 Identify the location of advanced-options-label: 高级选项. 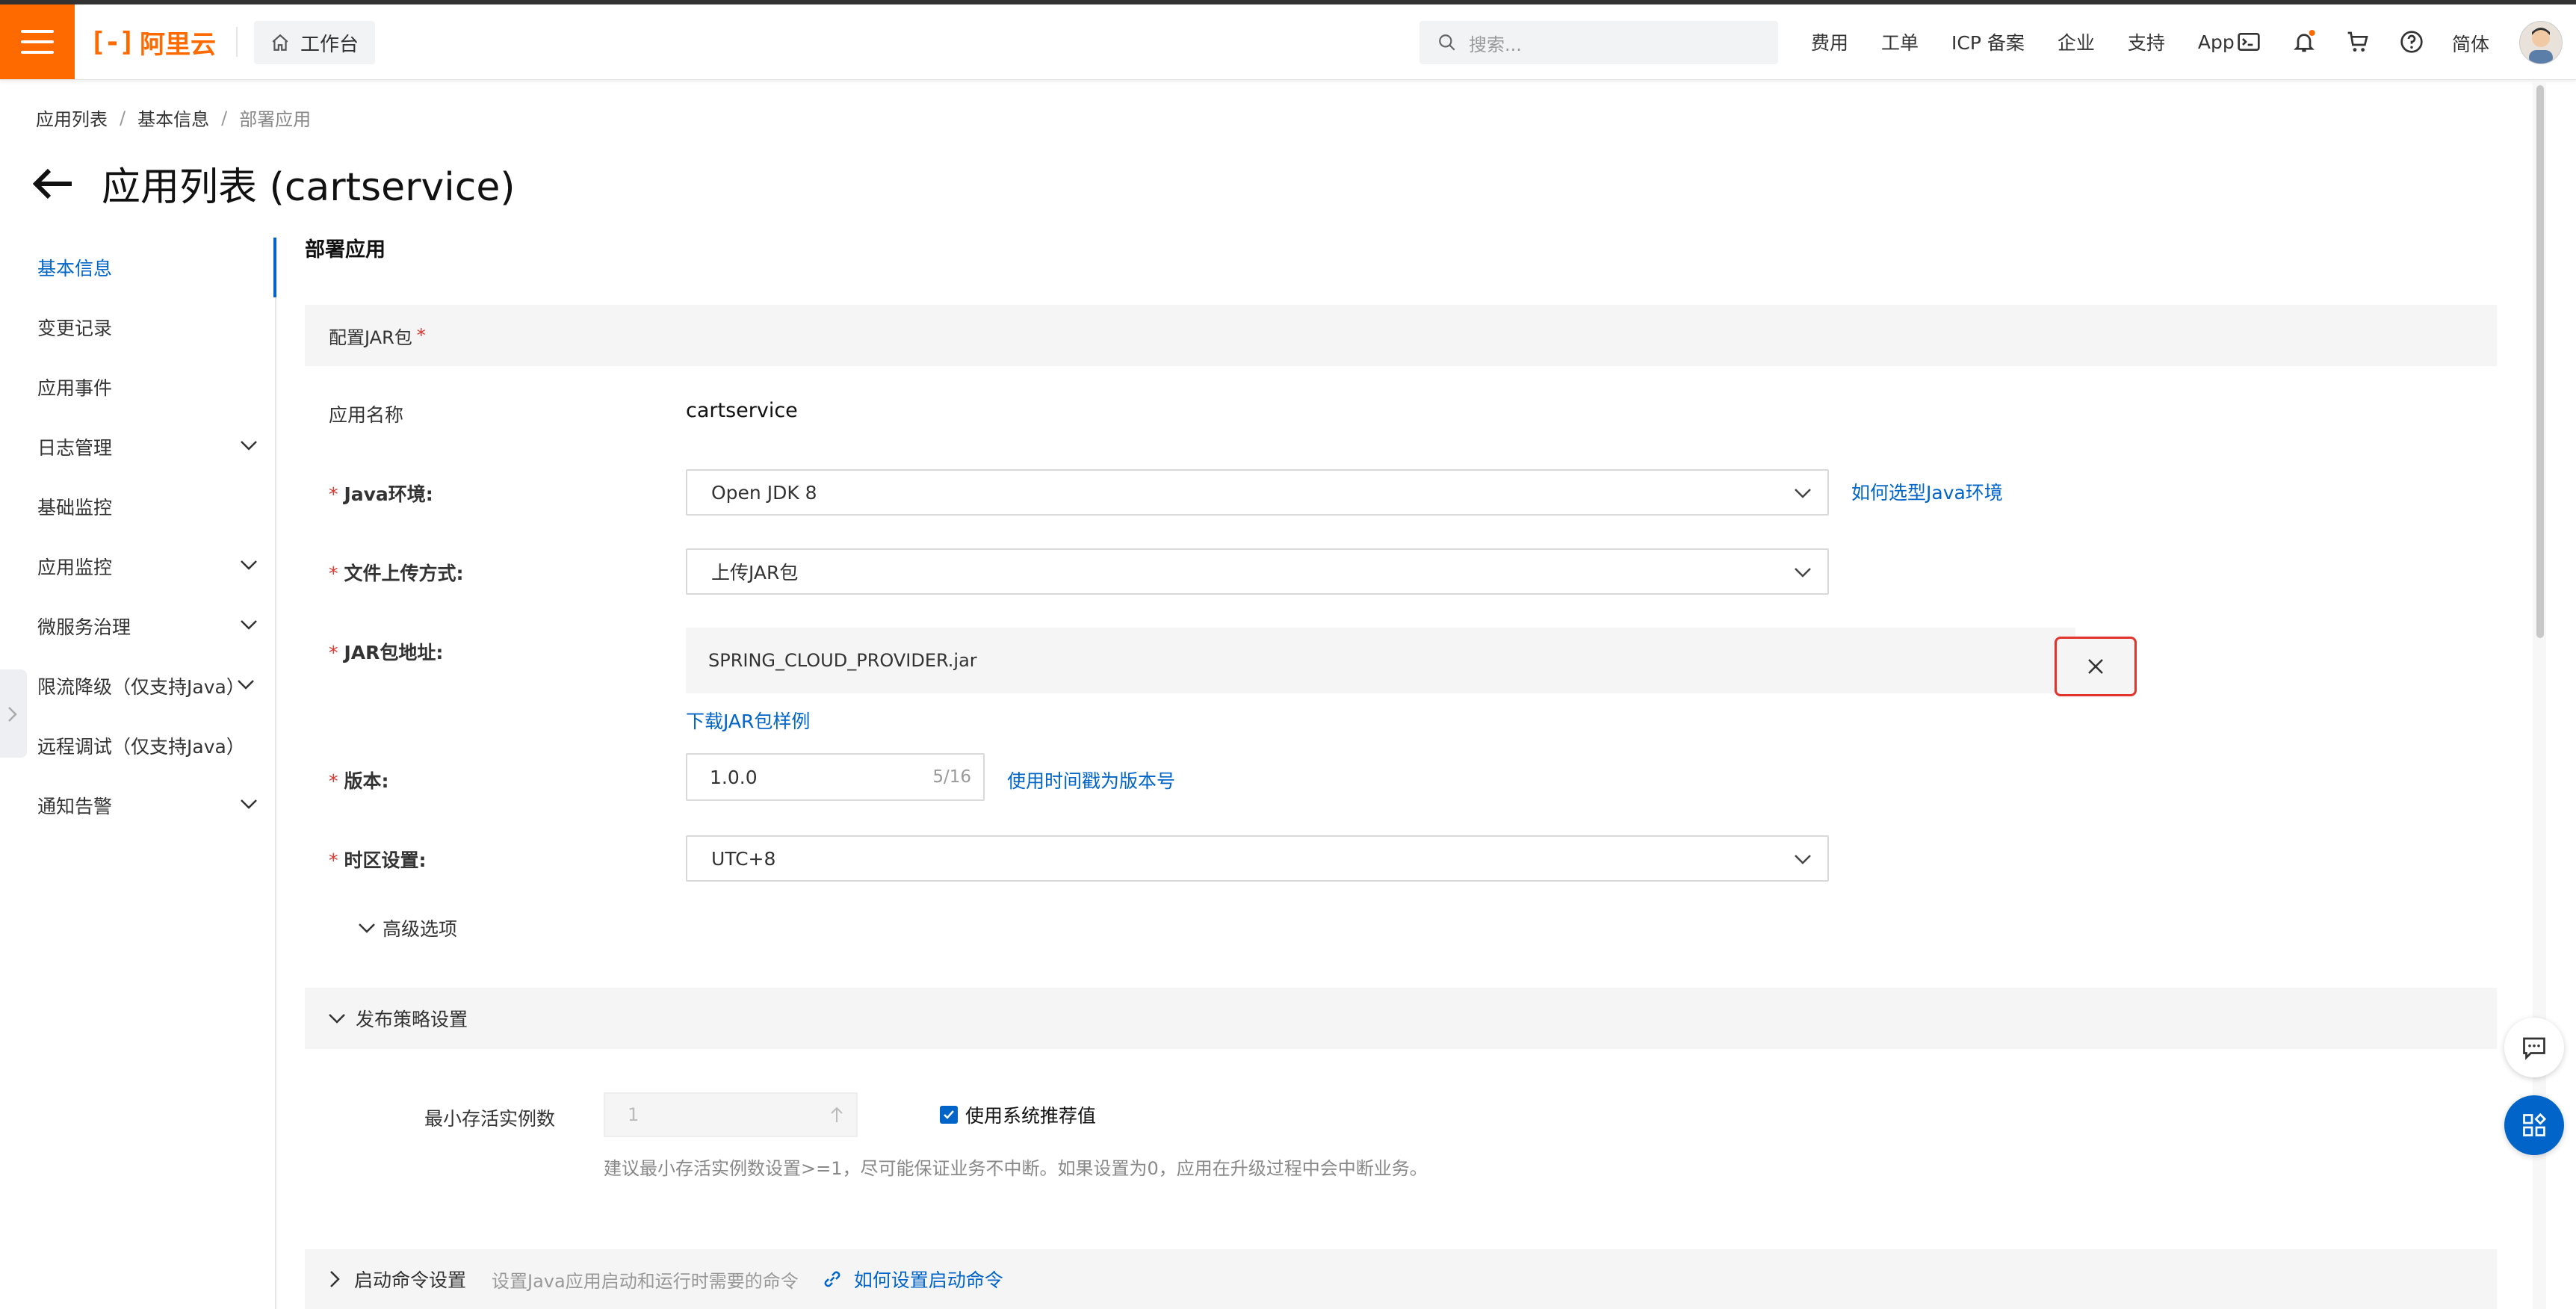
(420, 929).